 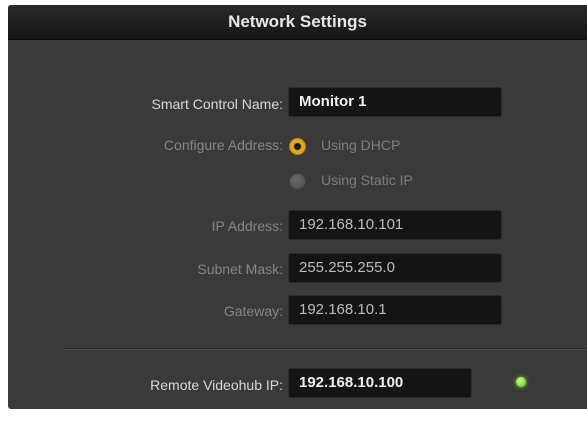 What do you see at coordinates (223, 145) in the screenshot?
I see `configure-address-label: Configure Address:` at bounding box center [223, 145].